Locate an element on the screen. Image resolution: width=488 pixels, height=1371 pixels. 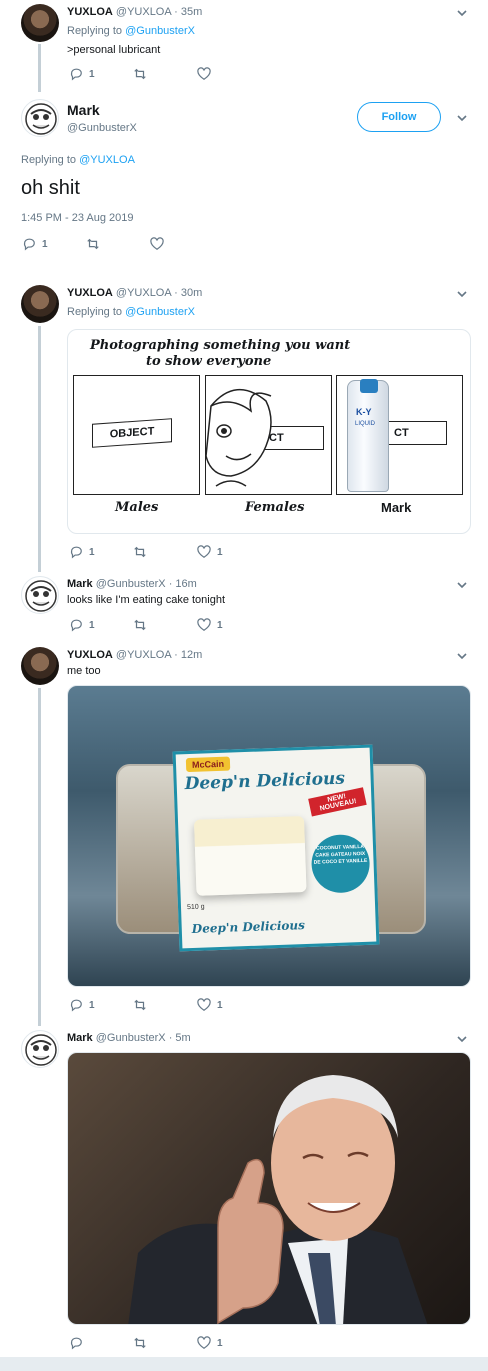
cake-slice is located at coordinates (250, 856).